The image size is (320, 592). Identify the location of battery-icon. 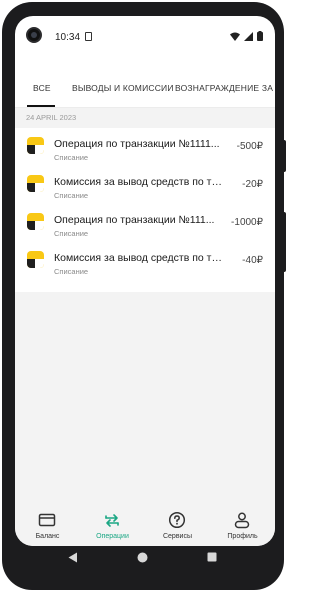
(260, 36).